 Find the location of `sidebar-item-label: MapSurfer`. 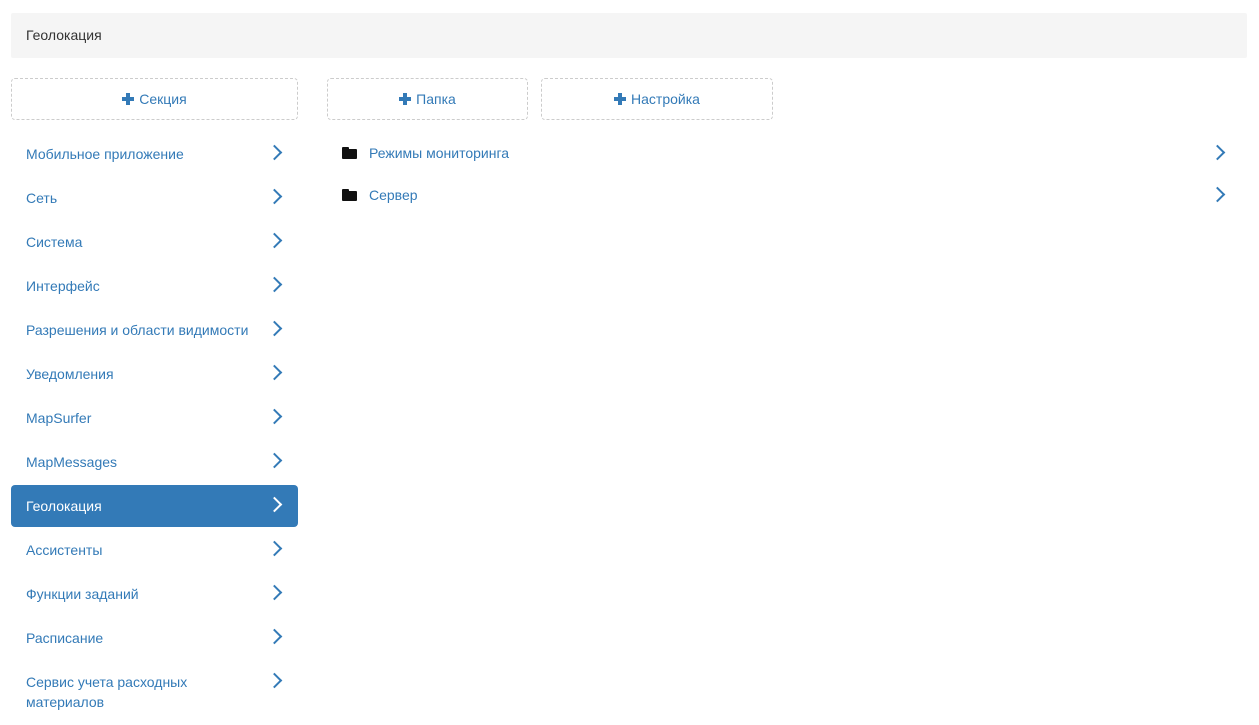

sidebar-item-label: MapSurfer is located at coordinates (59, 418).